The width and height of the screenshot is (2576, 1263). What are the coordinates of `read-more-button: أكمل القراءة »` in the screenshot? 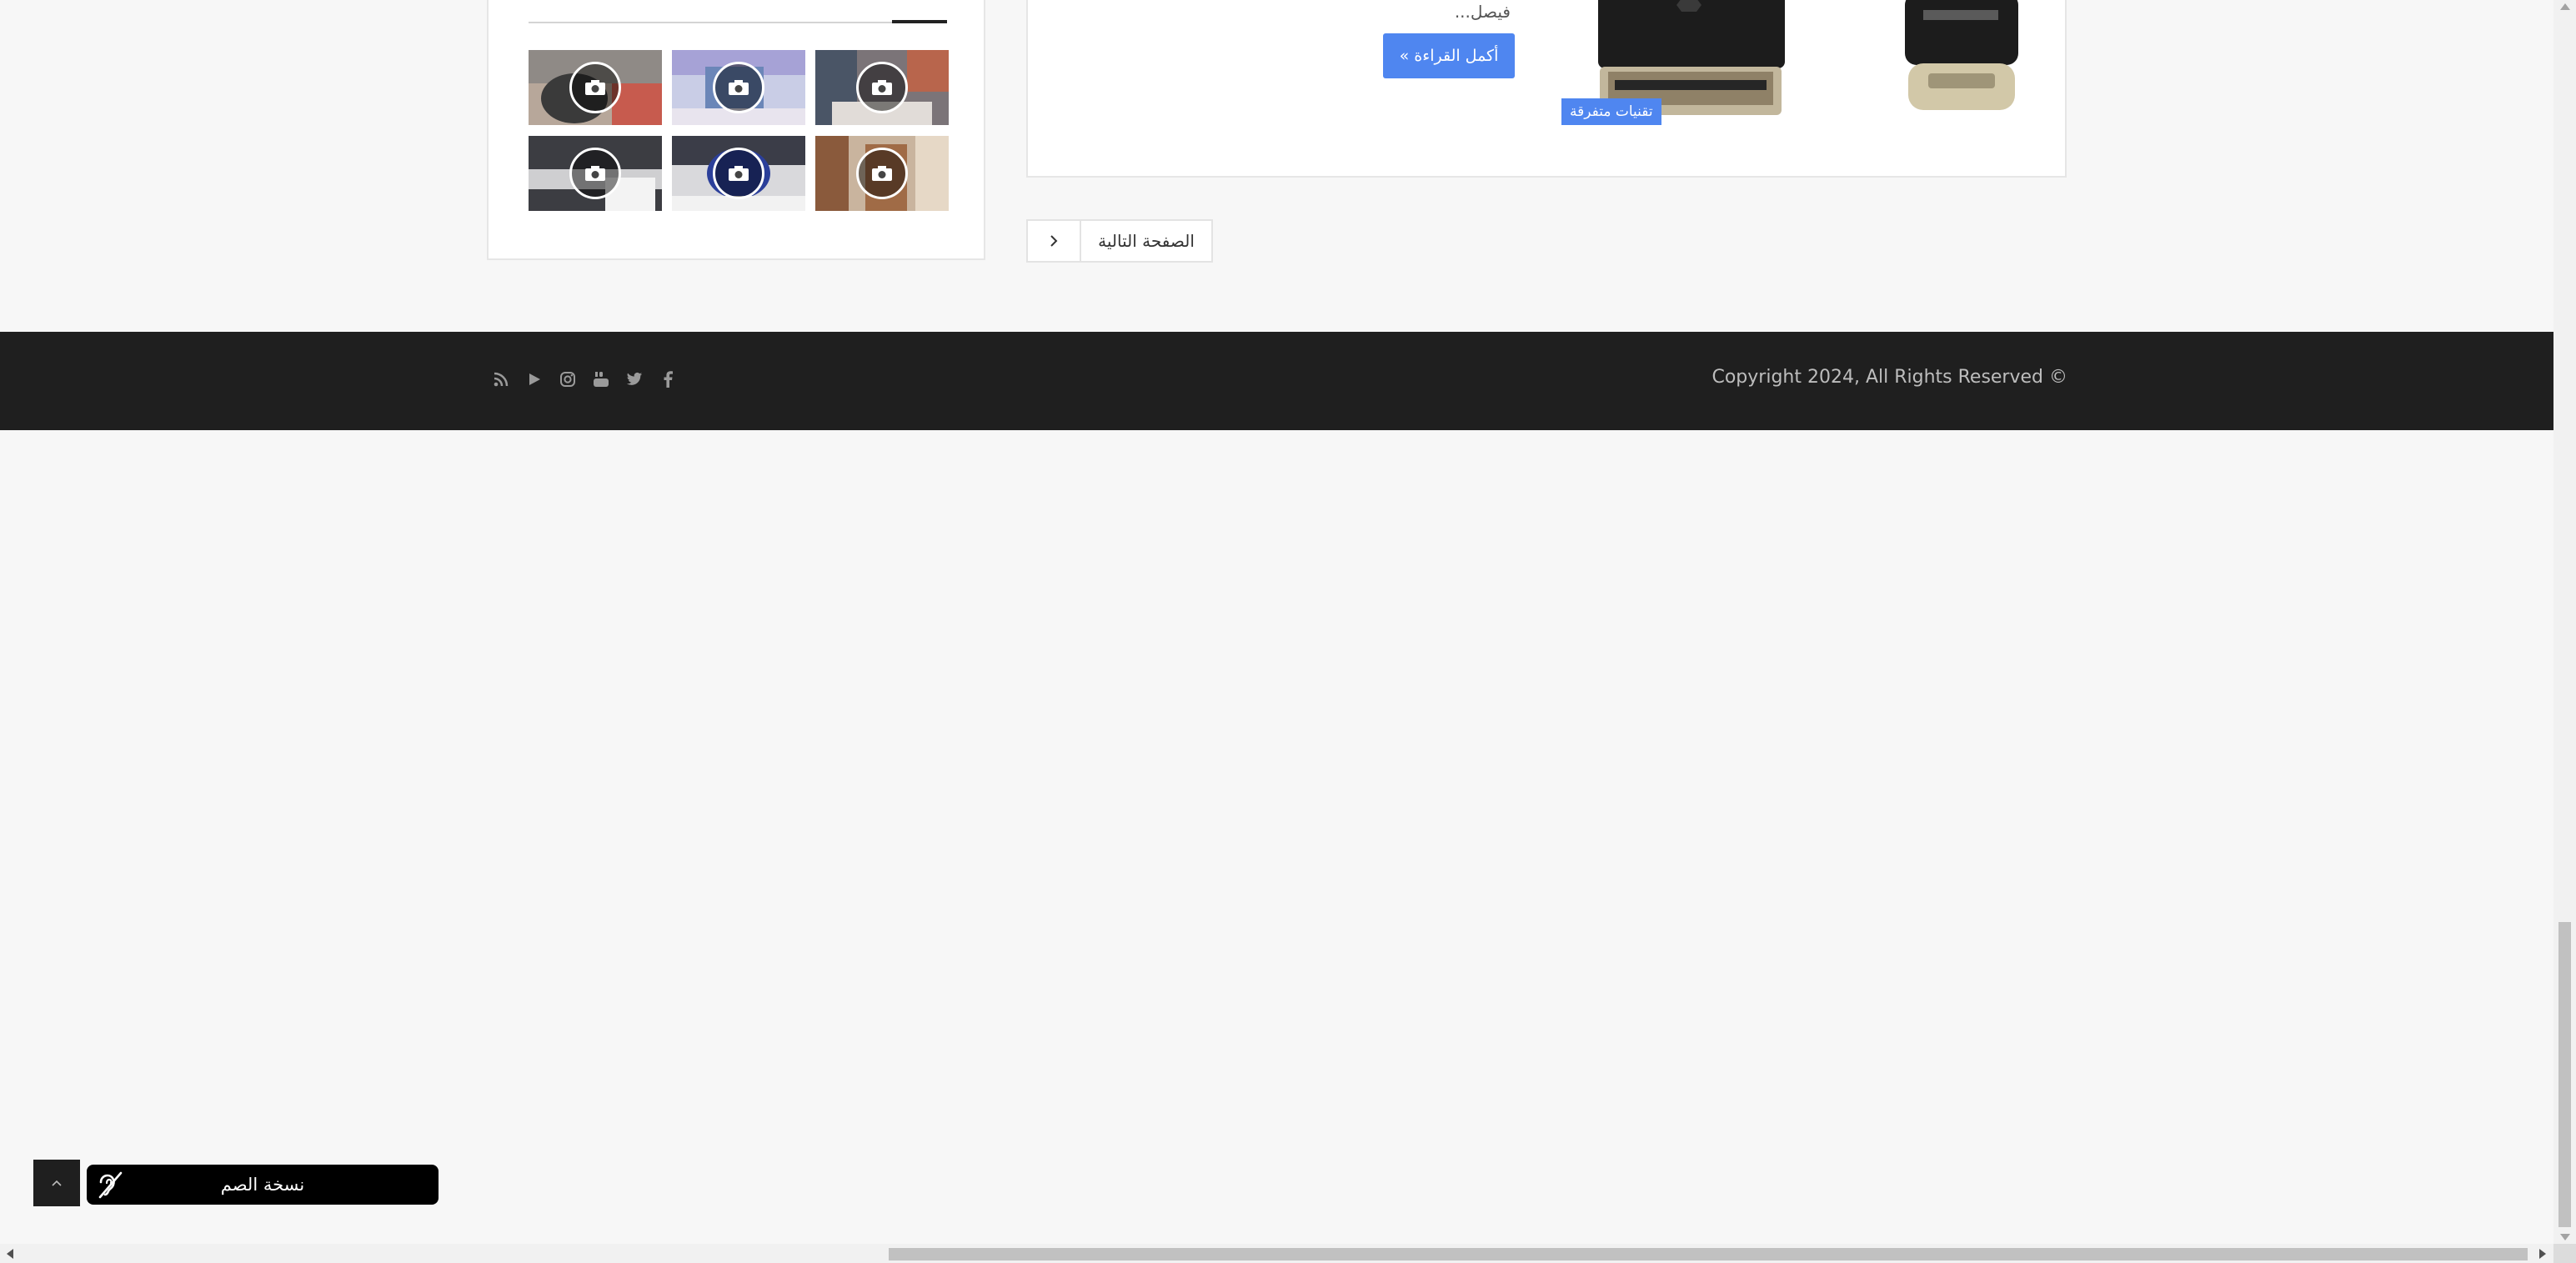 It's located at (1449, 55).